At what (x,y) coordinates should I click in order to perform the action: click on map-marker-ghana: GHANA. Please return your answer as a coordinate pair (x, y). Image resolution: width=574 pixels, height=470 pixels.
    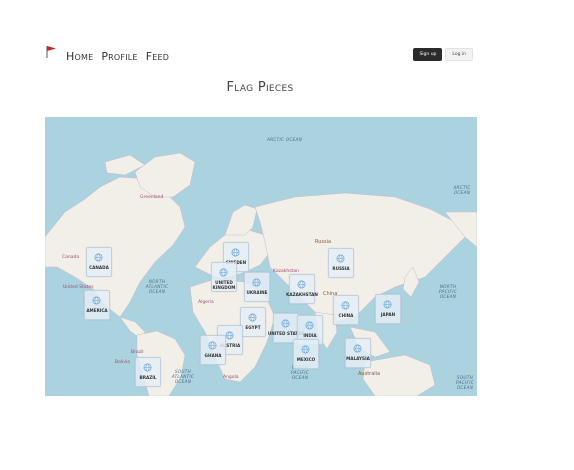
    Looking at the image, I should click on (213, 350).